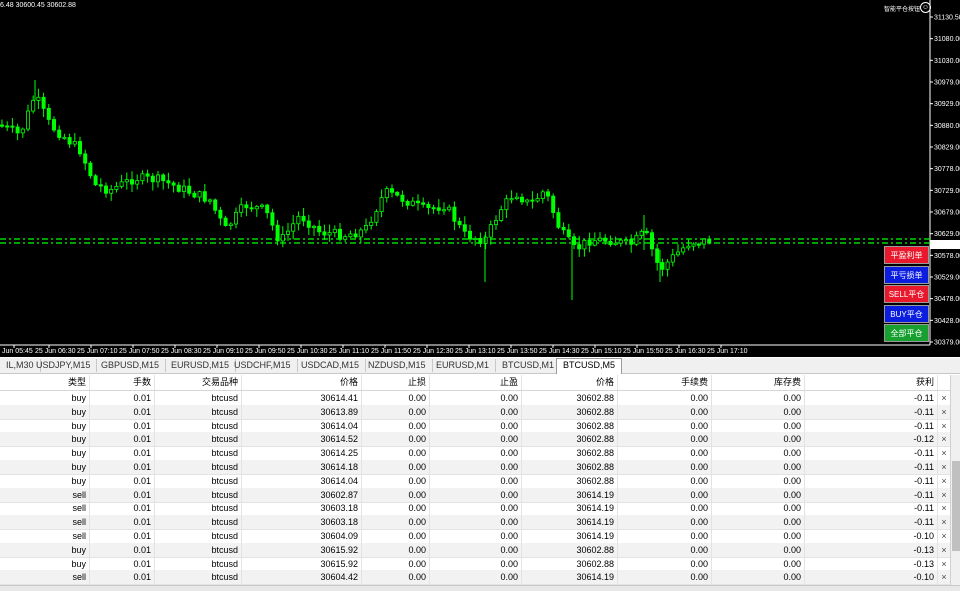 The width and height of the screenshot is (960, 591). I want to click on header-type: 类型, so click(45, 382).